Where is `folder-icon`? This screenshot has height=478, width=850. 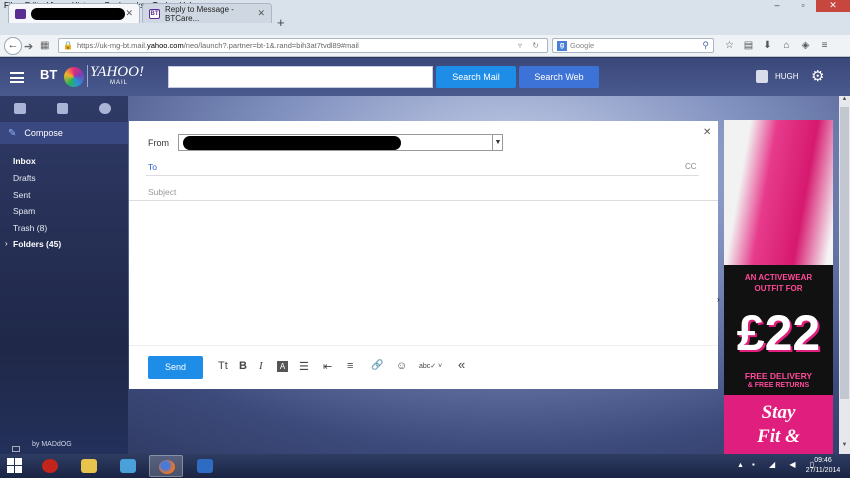 folder-icon is located at coordinates (89, 466).